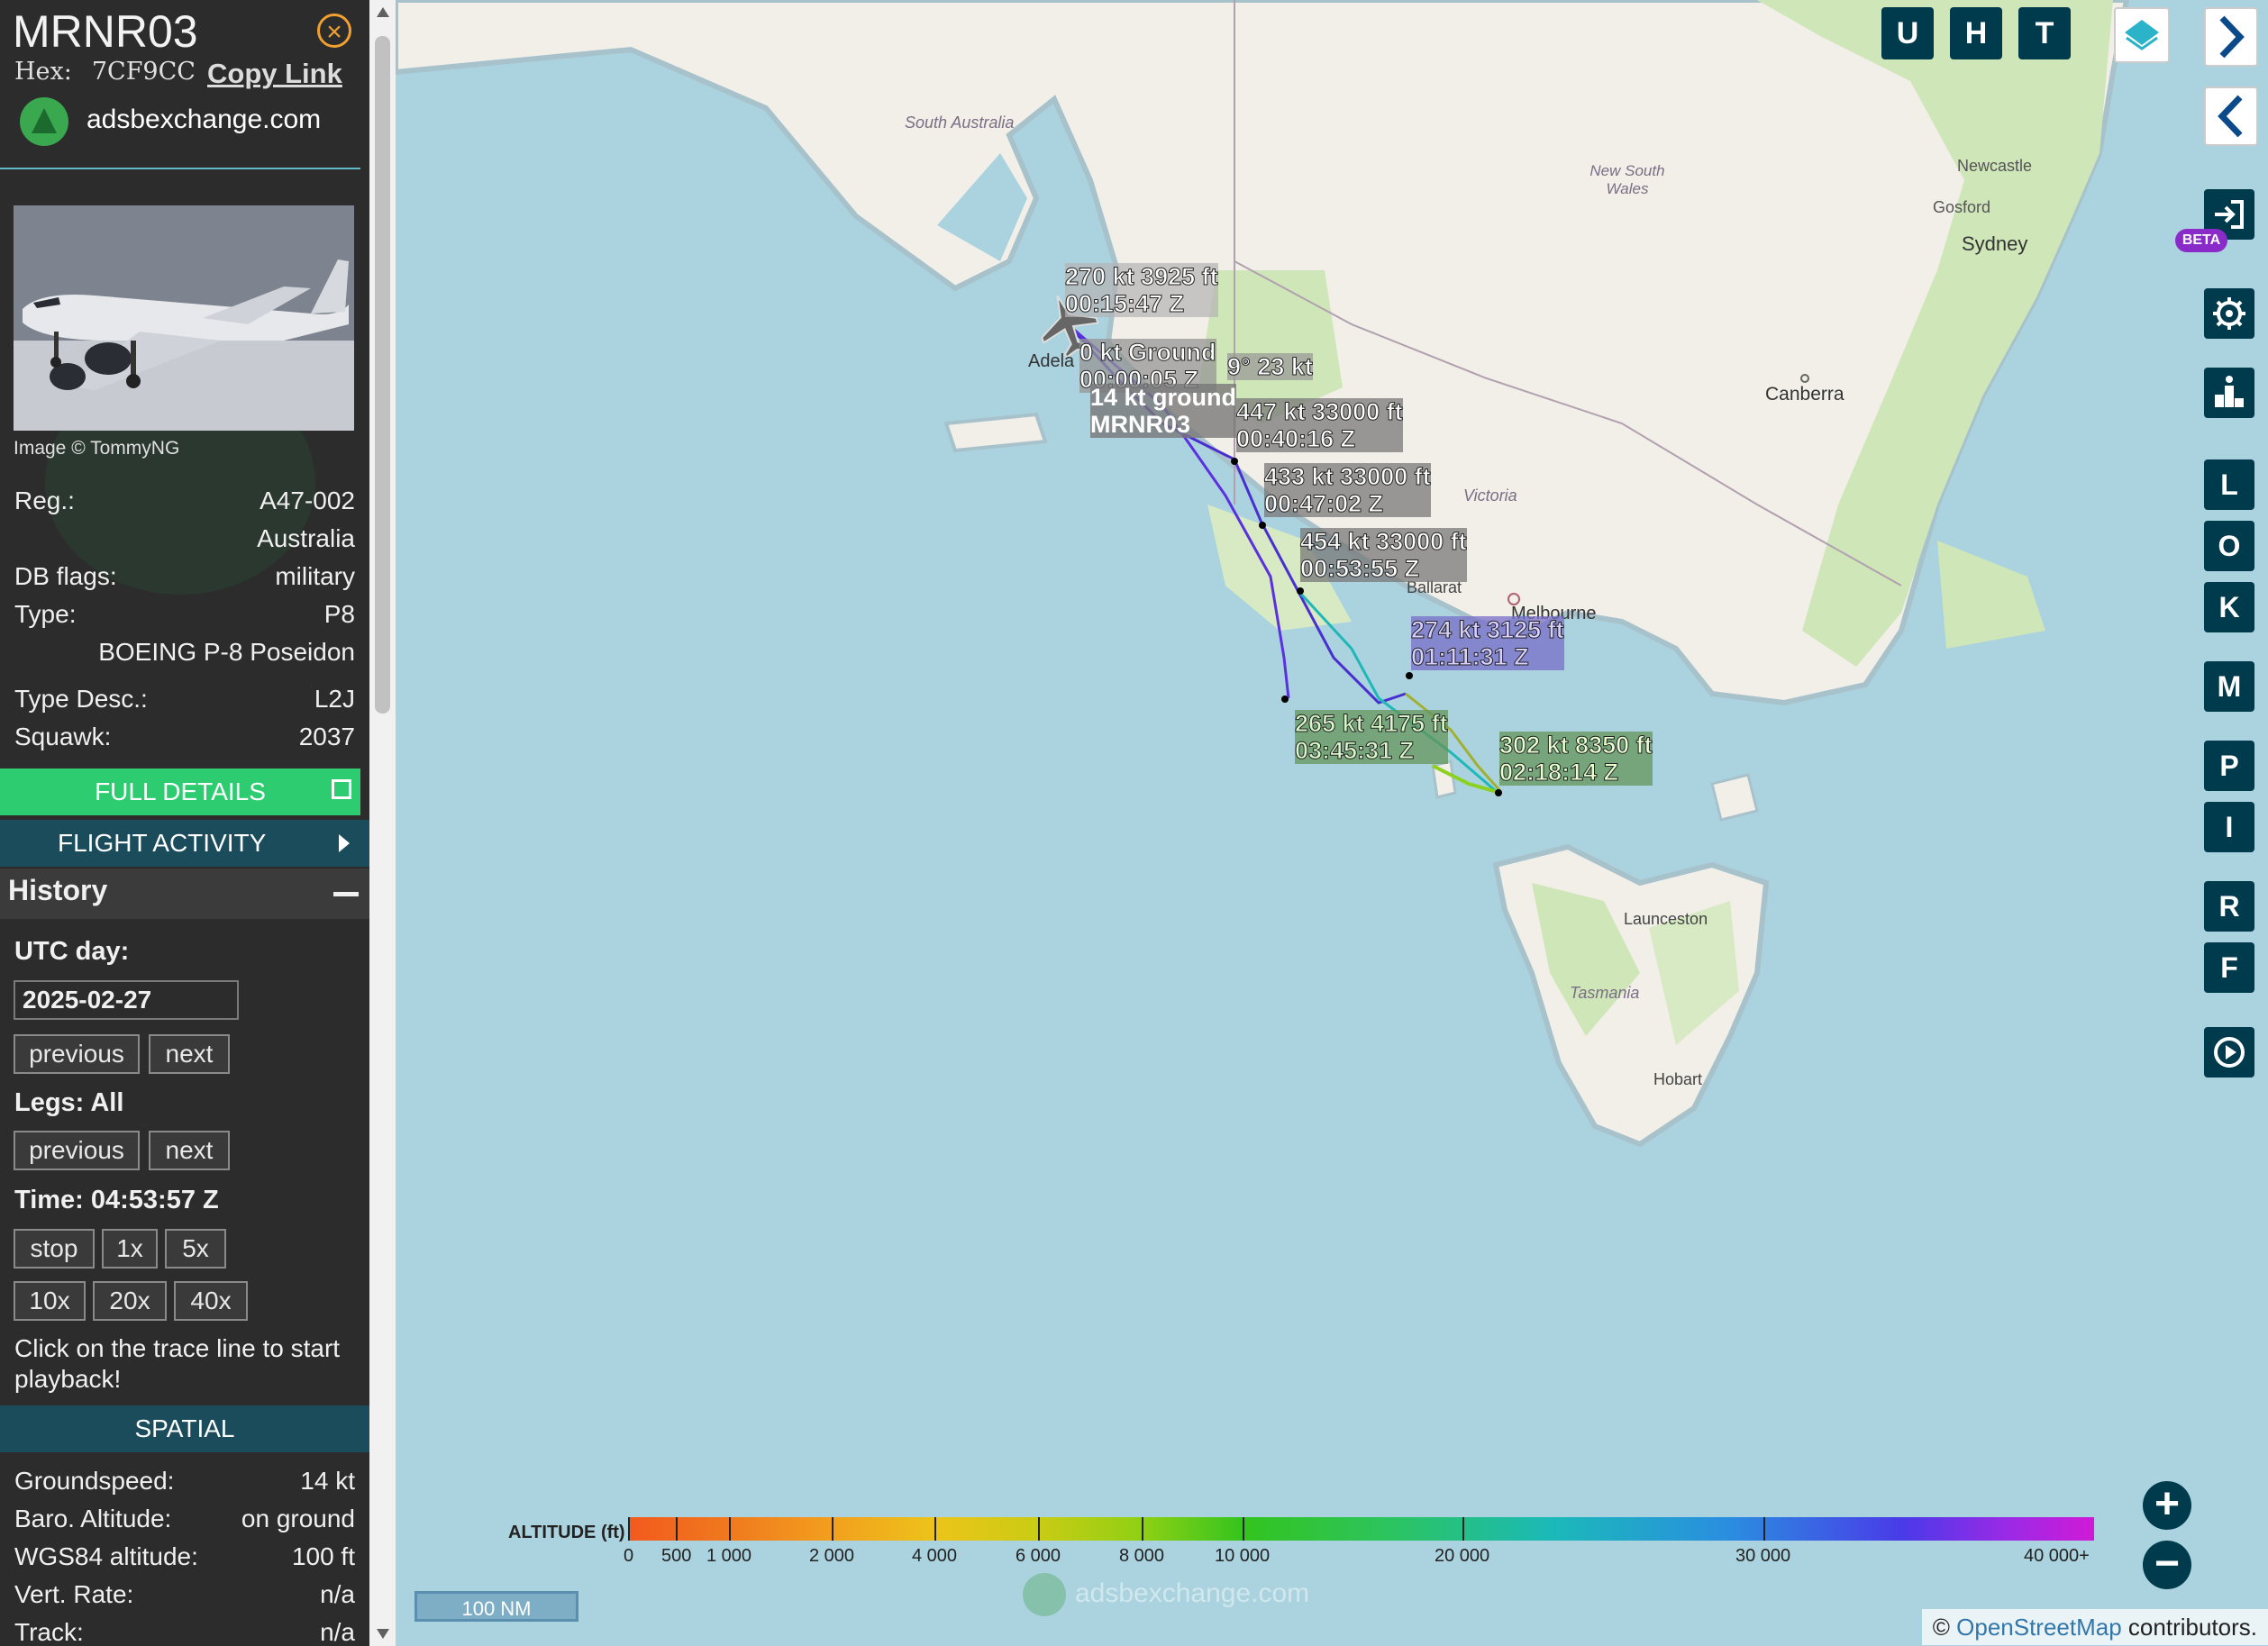  What do you see at coordinates (382, 823) in the screenshot?
I see `sidebar-scrollbar` at bounding box center [382, 823].